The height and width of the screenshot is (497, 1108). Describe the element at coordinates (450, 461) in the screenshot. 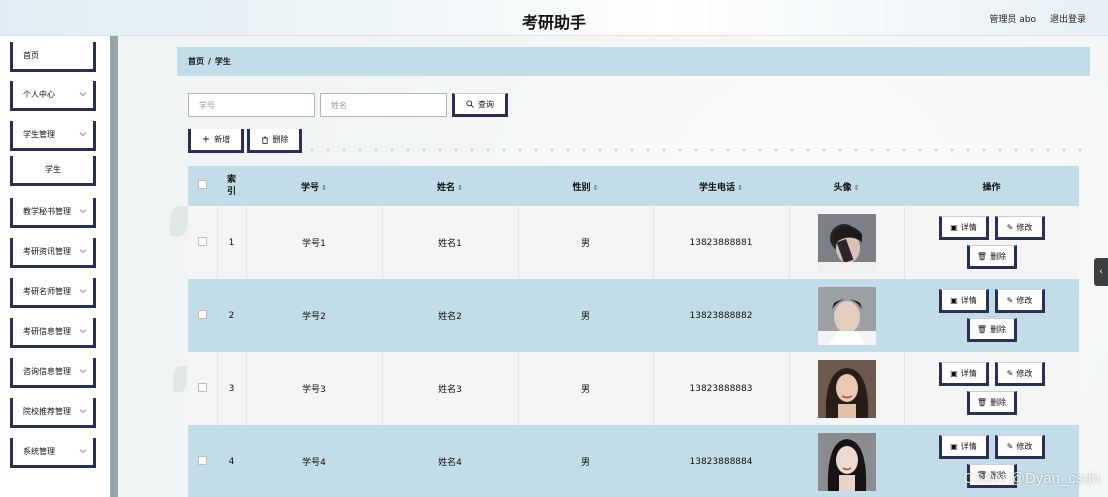

I see `row-name: 姓名4` at that location.